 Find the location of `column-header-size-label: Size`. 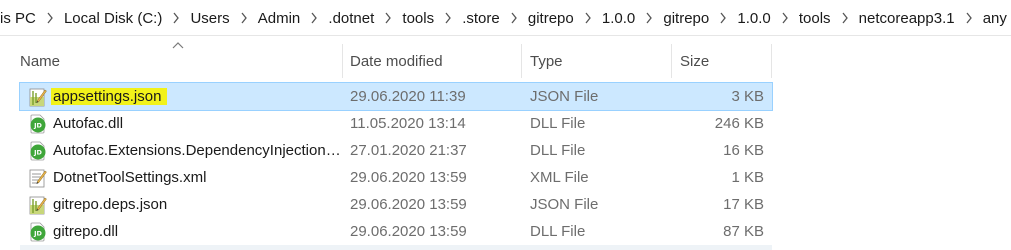

column-header-size-label: Size is located at coordinates (695, 61).